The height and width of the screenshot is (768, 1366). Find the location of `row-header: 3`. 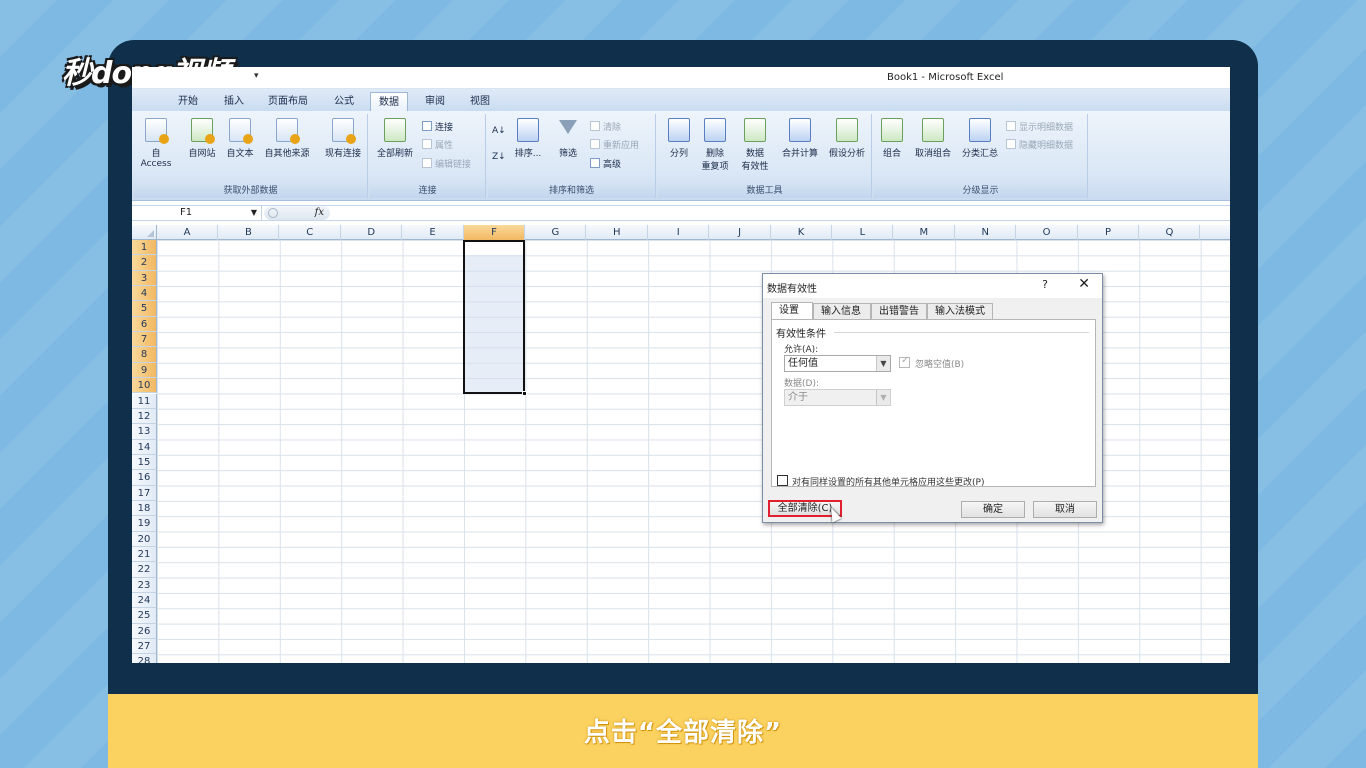

row-header: 3 is located at coordinates (144, 278).